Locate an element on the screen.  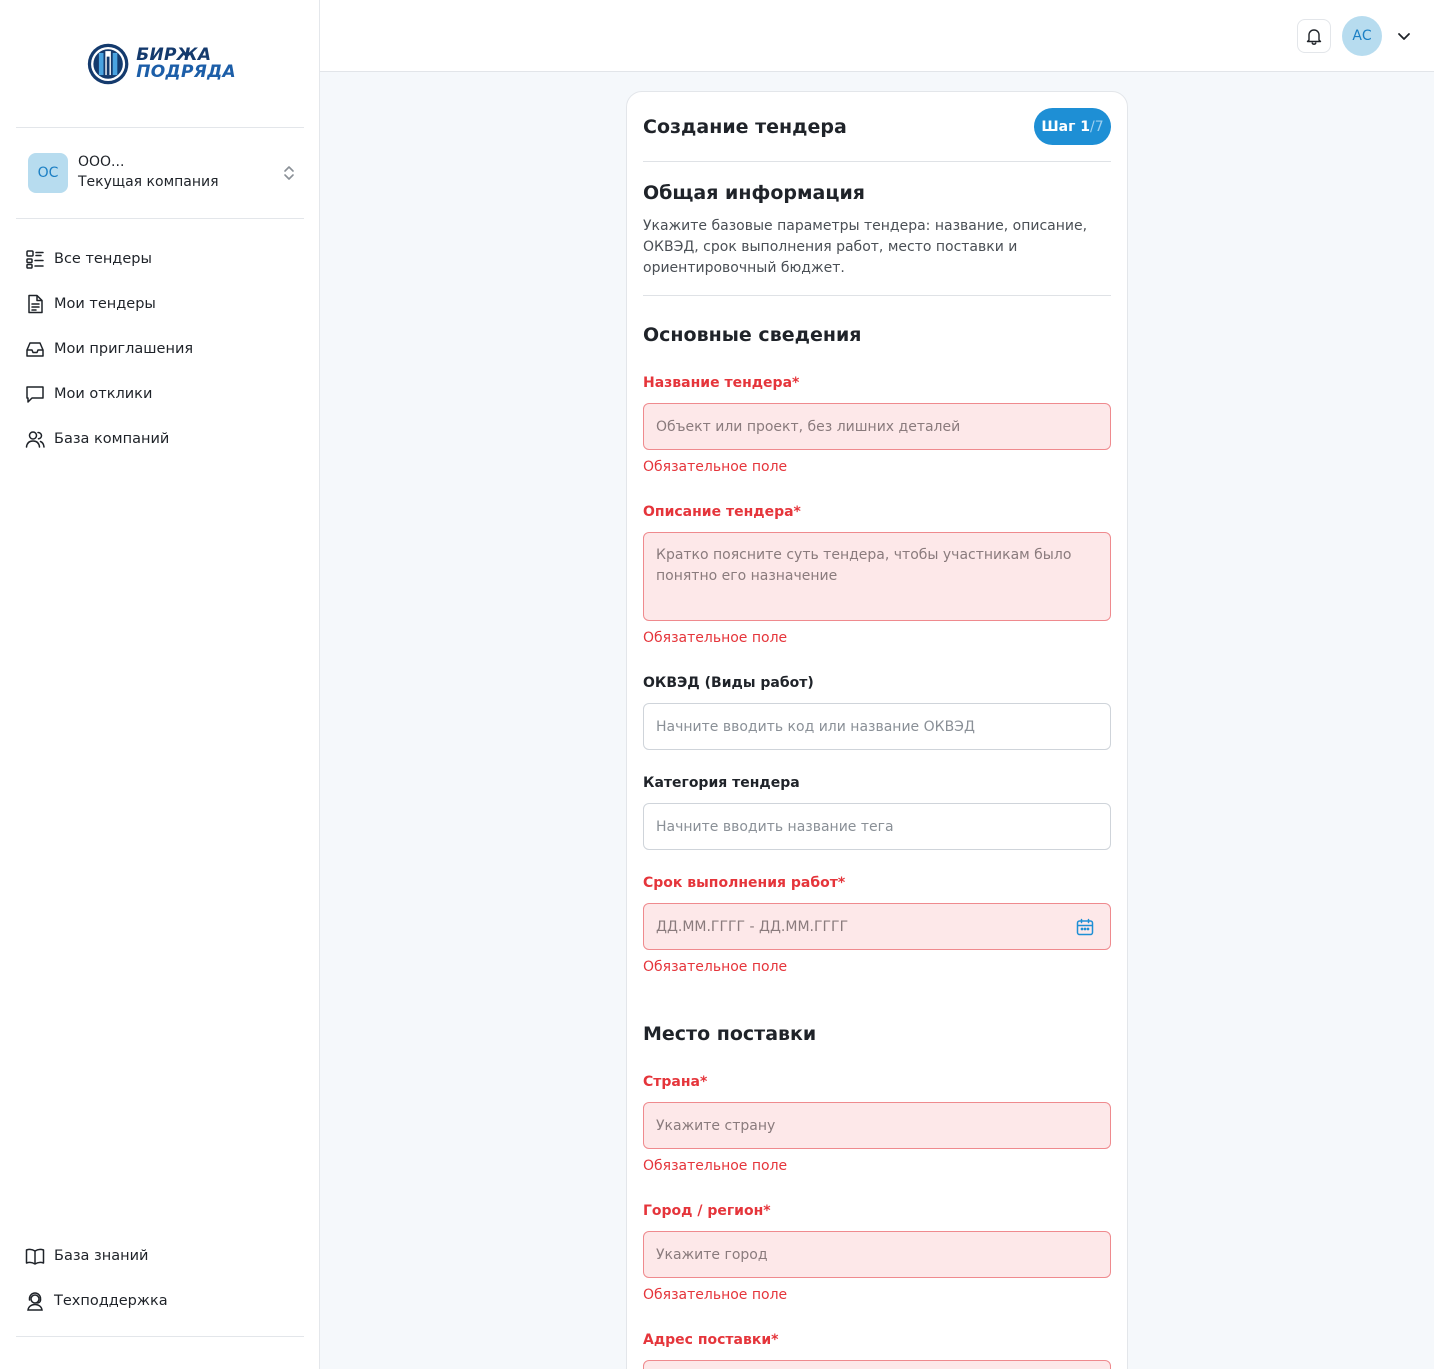
nav-item-knowledge-base: База знаний is located at coordinates (164, 1255).